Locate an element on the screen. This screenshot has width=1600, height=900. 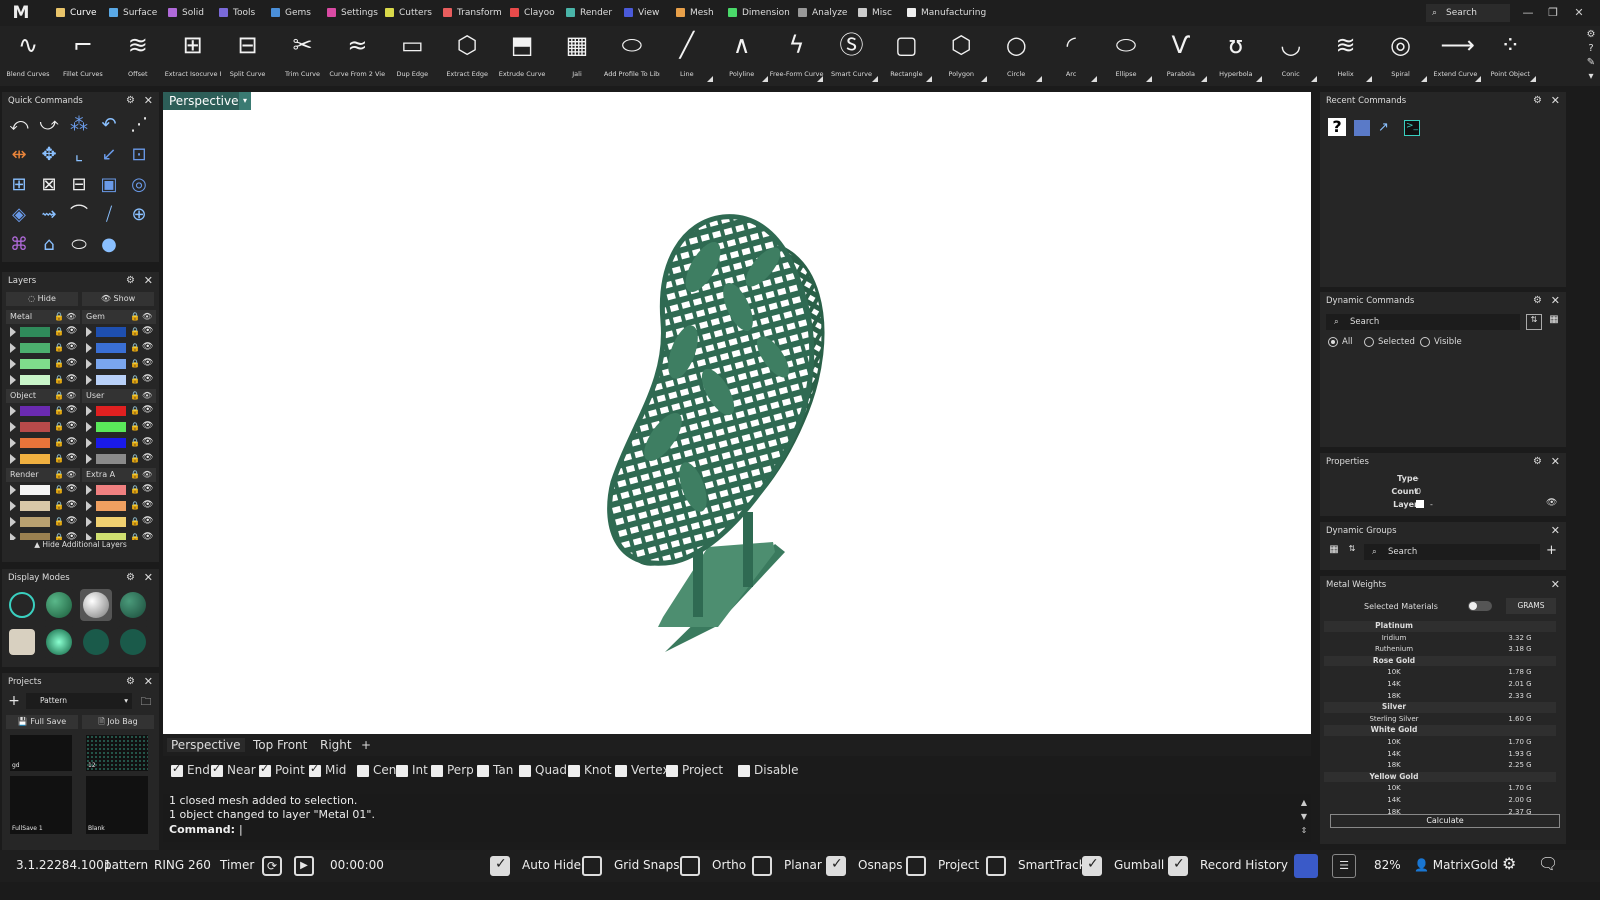
selected-materials-toggle is located at coordinates (1480, 606).